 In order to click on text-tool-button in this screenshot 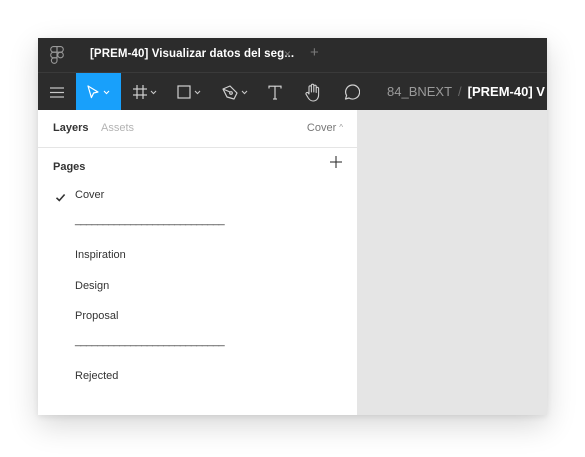, I will do `click(275, 92)`.